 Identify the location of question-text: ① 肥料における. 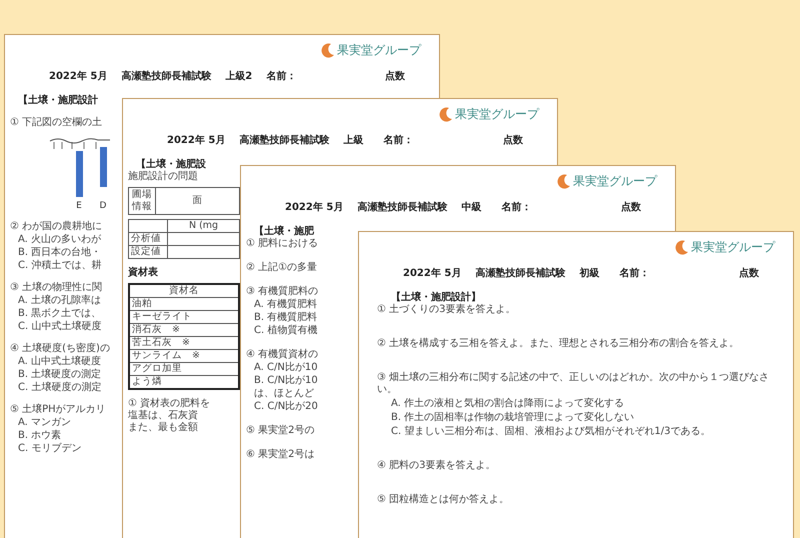
(283, 244).